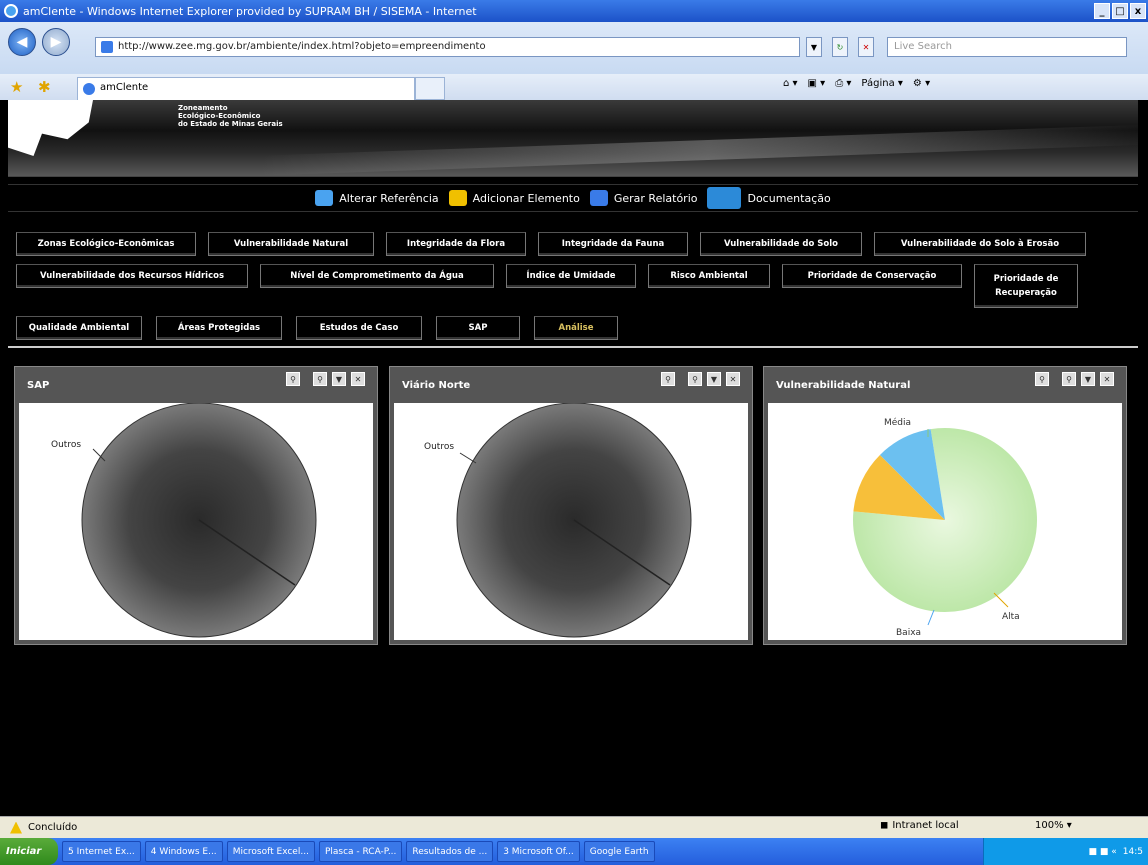  What do you see at coordinates (44, 87) in the screenshot?
I see `add-favorites-icon: ✱` at bounding box center [44, 87].